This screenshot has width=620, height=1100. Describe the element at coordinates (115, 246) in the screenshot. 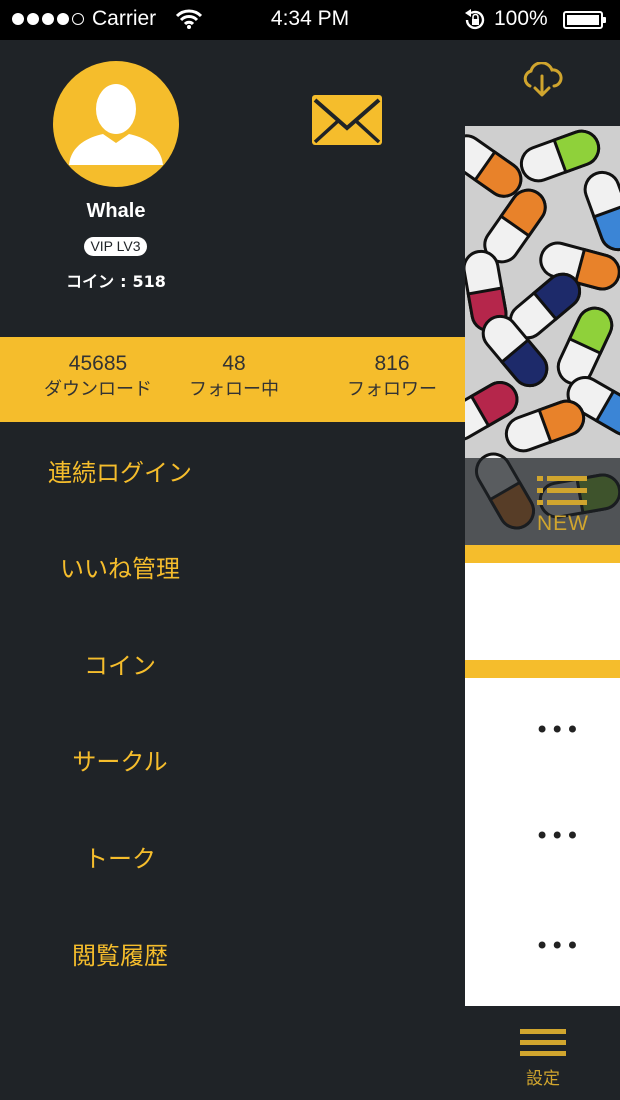

I see `vip-badge: VIP LV3` at that location.